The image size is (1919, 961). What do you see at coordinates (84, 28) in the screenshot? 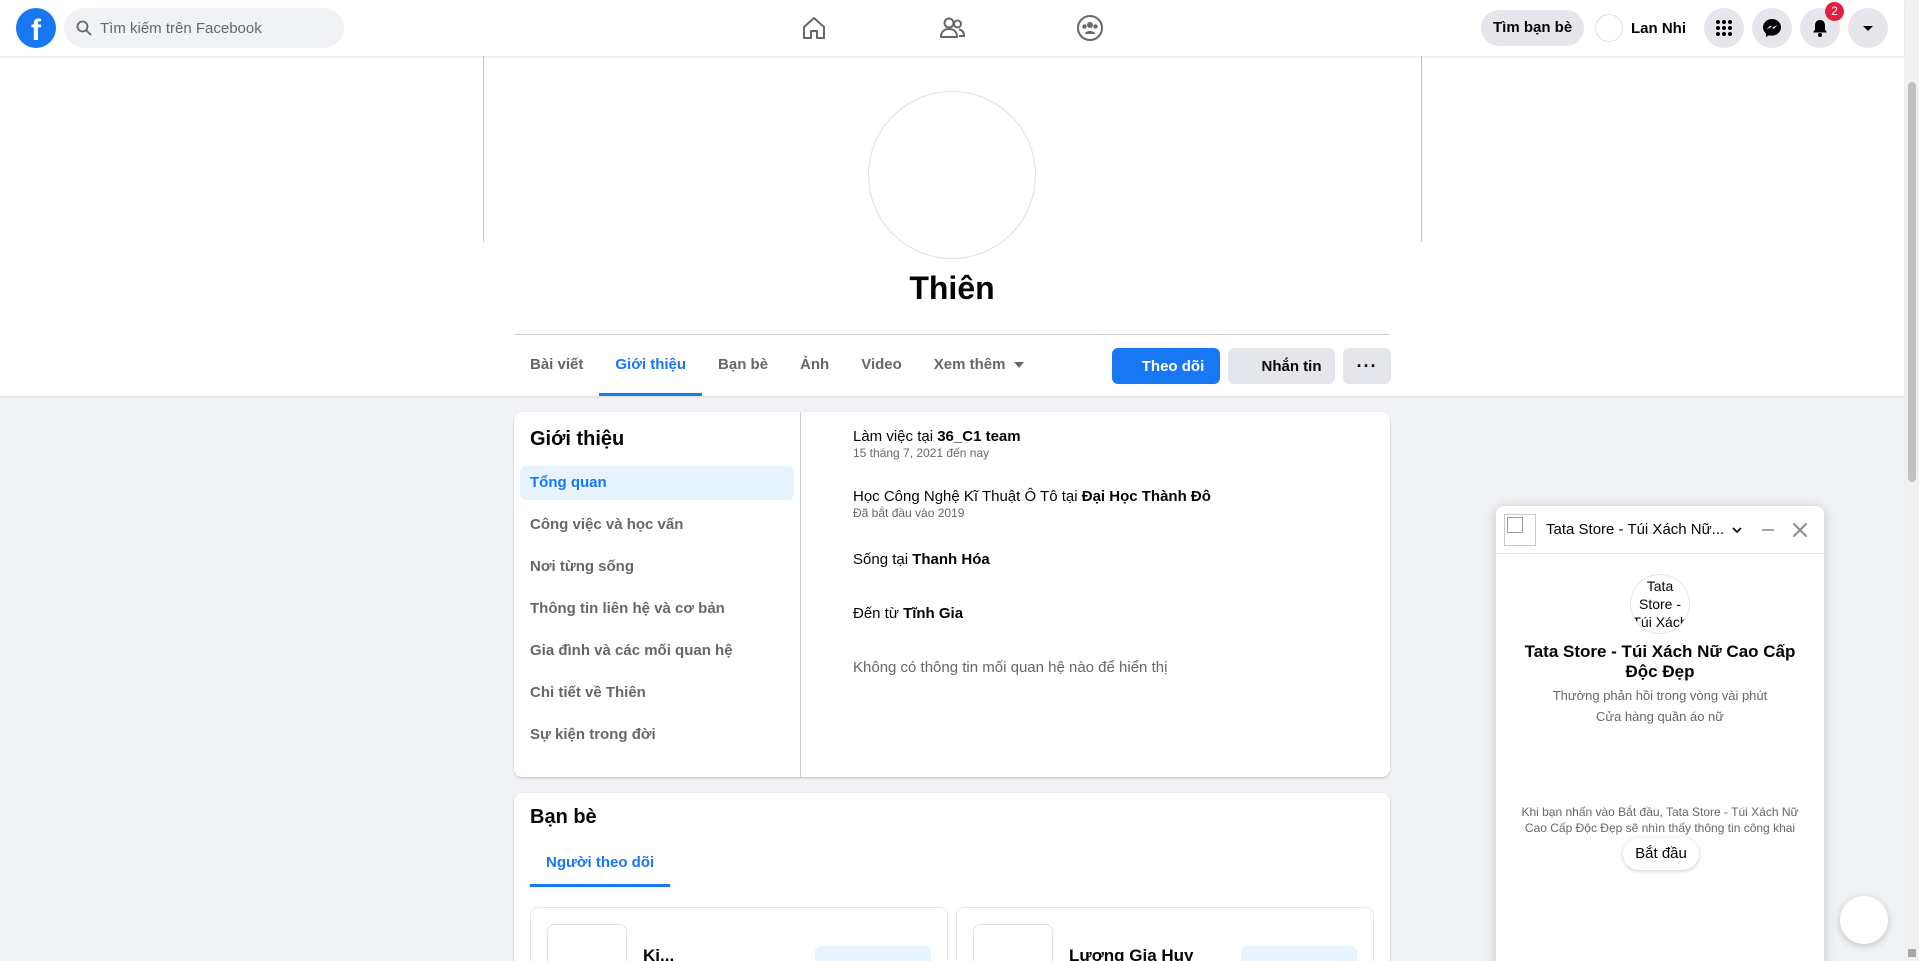
I see `search-icon` at bounding box center [84, 28].